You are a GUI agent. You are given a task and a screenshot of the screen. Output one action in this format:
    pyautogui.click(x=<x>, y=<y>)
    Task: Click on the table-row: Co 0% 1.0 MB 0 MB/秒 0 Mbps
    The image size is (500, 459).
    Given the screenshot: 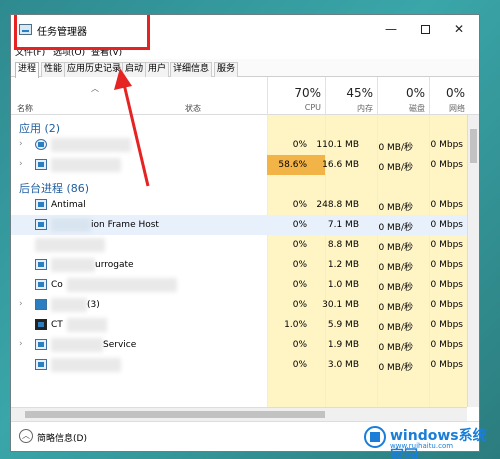 What is the action you would take?
    pyautogui.click(x=240, y=285)
    